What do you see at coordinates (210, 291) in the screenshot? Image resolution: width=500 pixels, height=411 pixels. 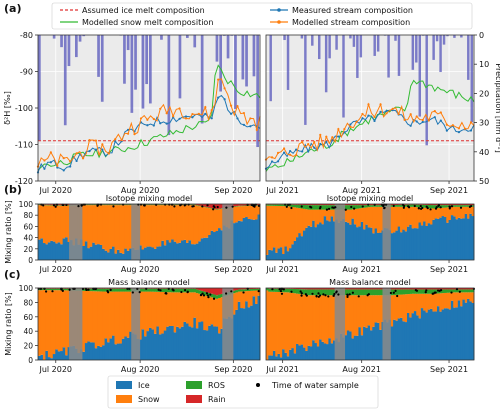 I see `area-segment-rain` at bounding box center [210, 291].